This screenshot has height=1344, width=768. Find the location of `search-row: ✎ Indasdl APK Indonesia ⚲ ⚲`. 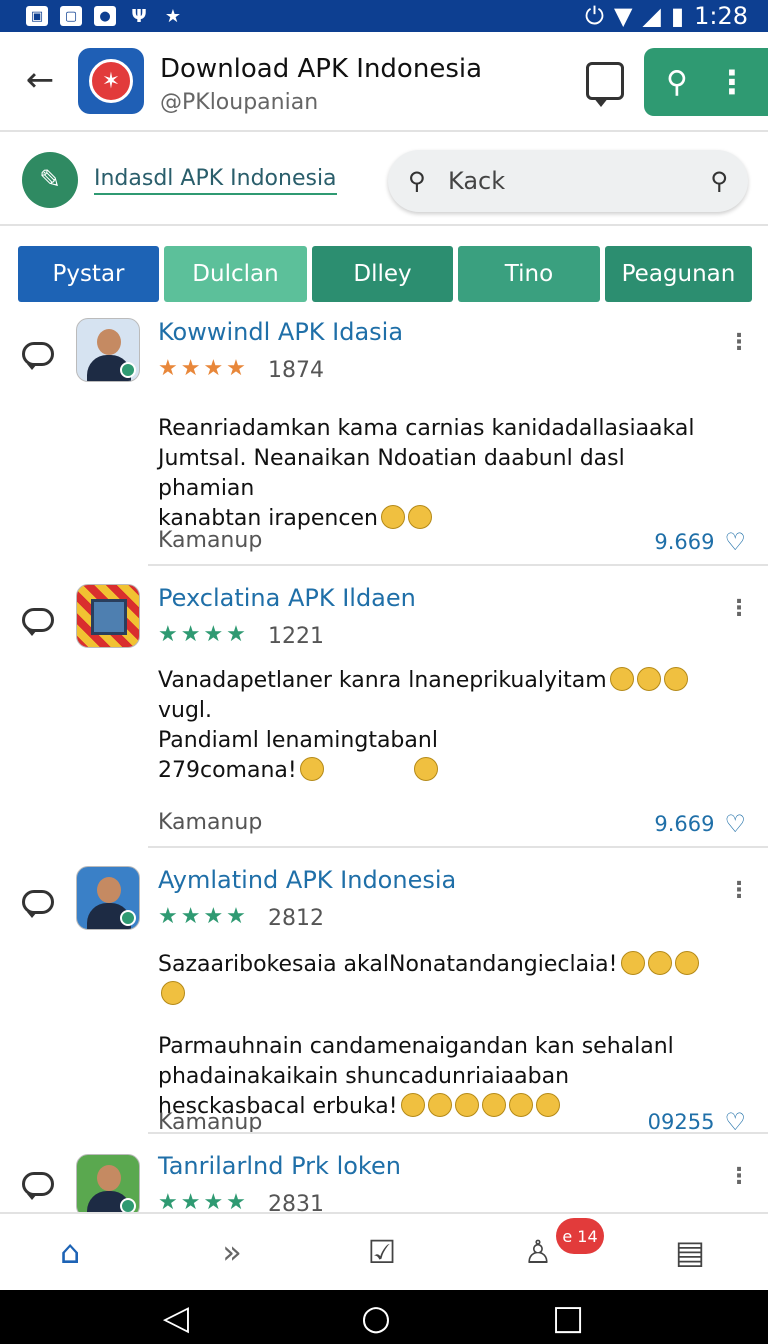

search-row: ✎ Indasdl APK Indonesia ⚲ ⚲ is located at coordinates (384, 180).